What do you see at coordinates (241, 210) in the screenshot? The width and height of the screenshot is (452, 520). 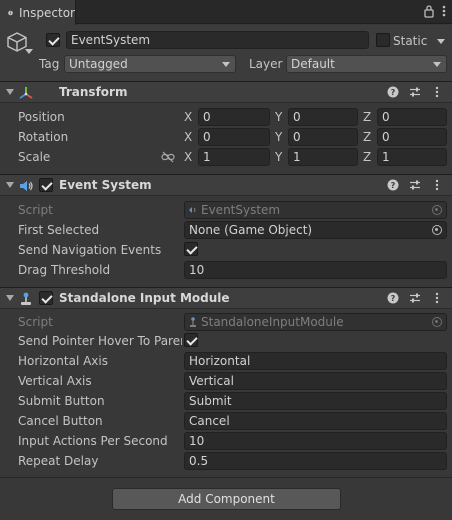 I see `es-script-value: EventSystem` at bounding box center [241, 210].